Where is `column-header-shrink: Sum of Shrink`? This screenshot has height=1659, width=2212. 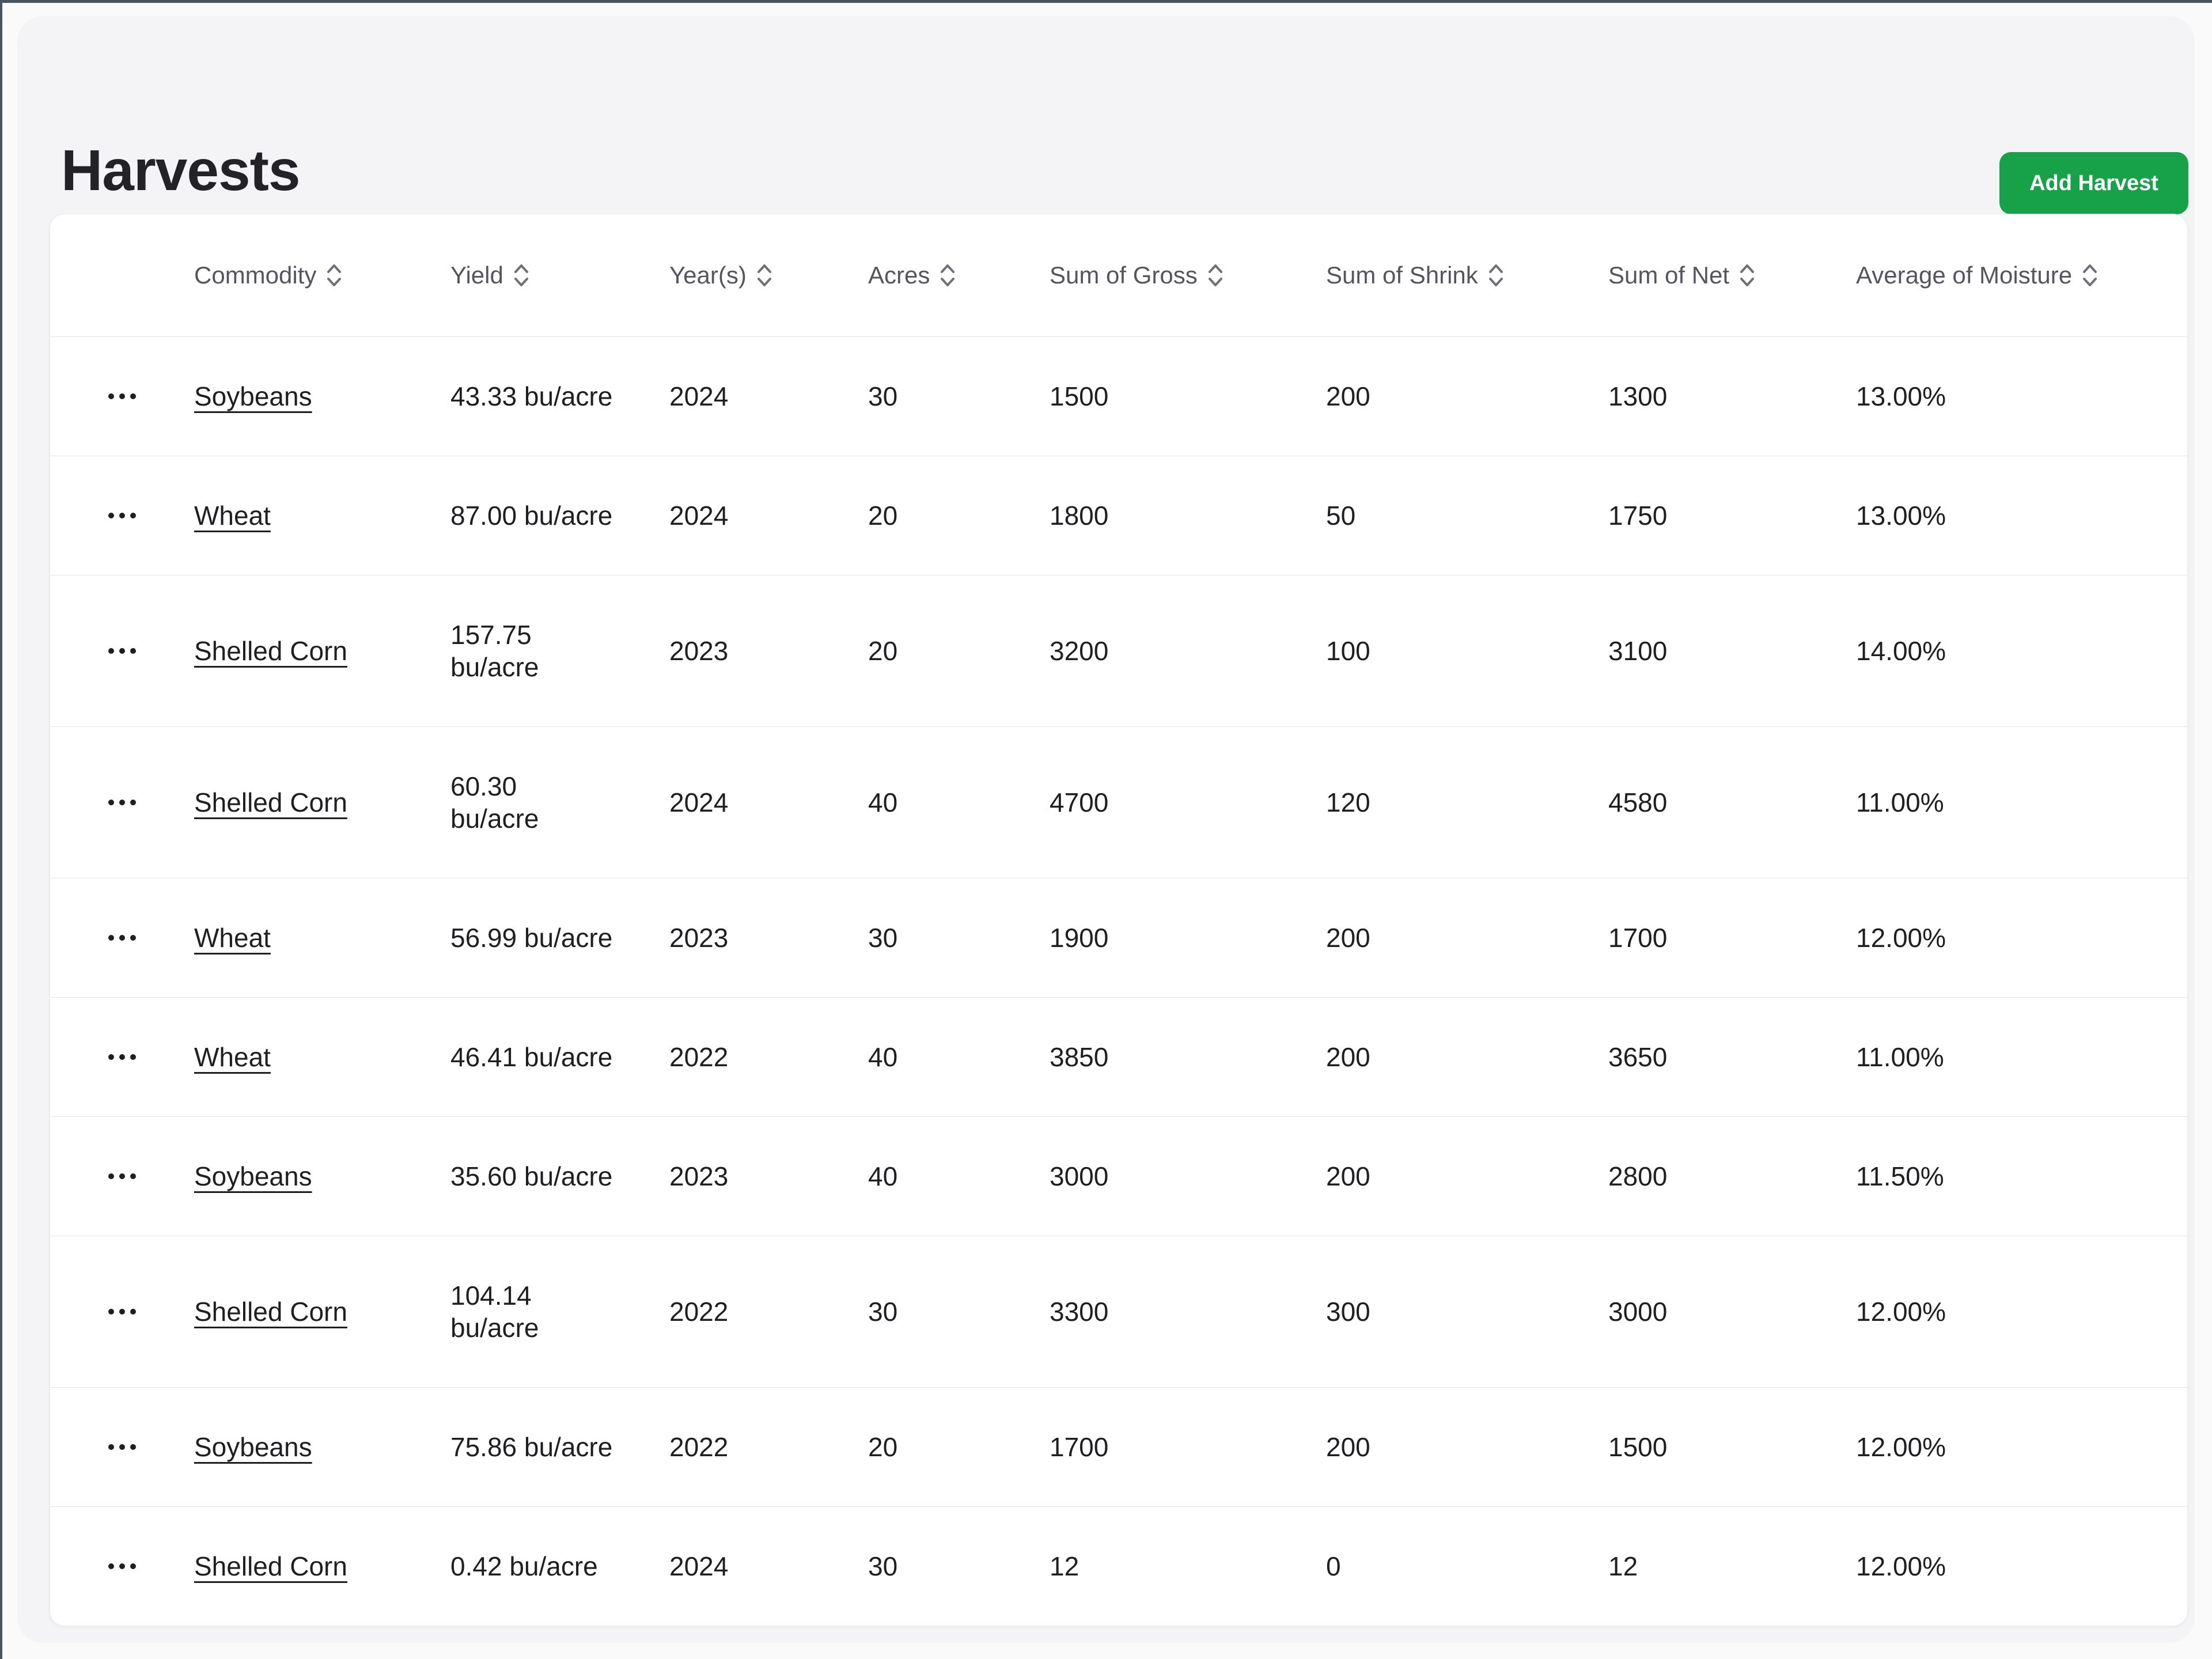 column-header-shrink: Sum of Shrink is located at coordinates (1467, 275).